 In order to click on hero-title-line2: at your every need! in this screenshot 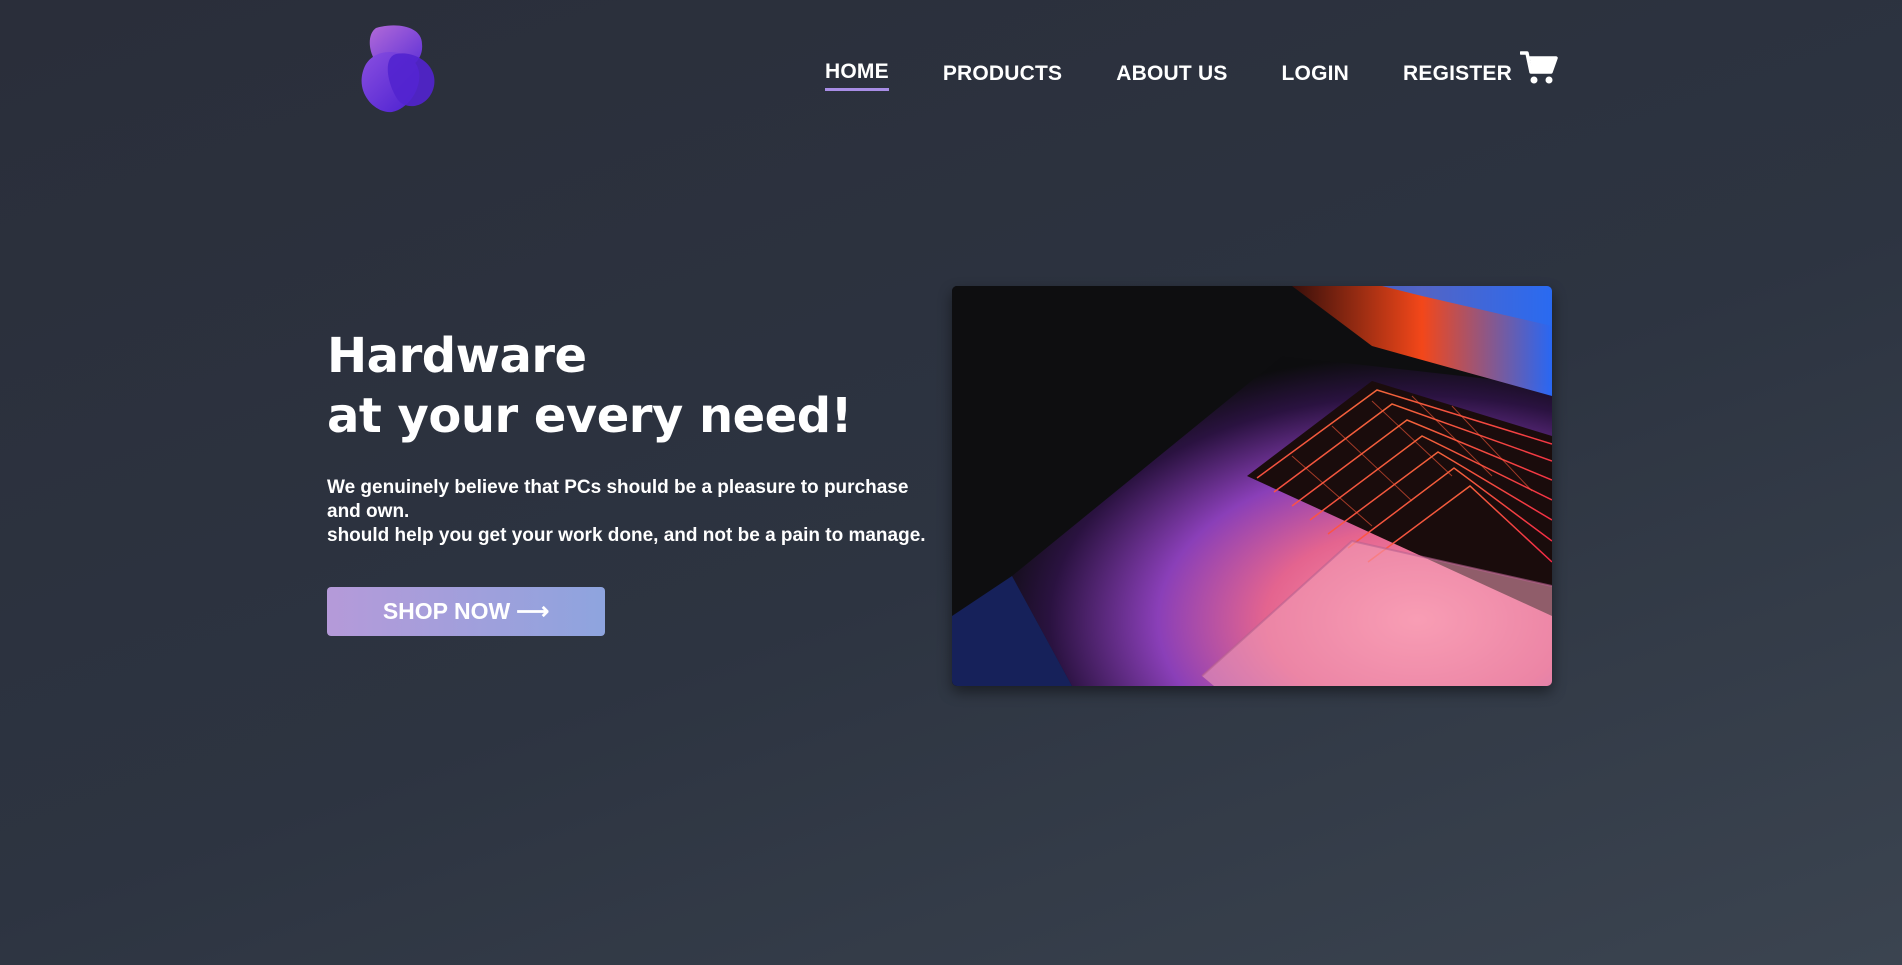, I will do `click(589, 416)`.